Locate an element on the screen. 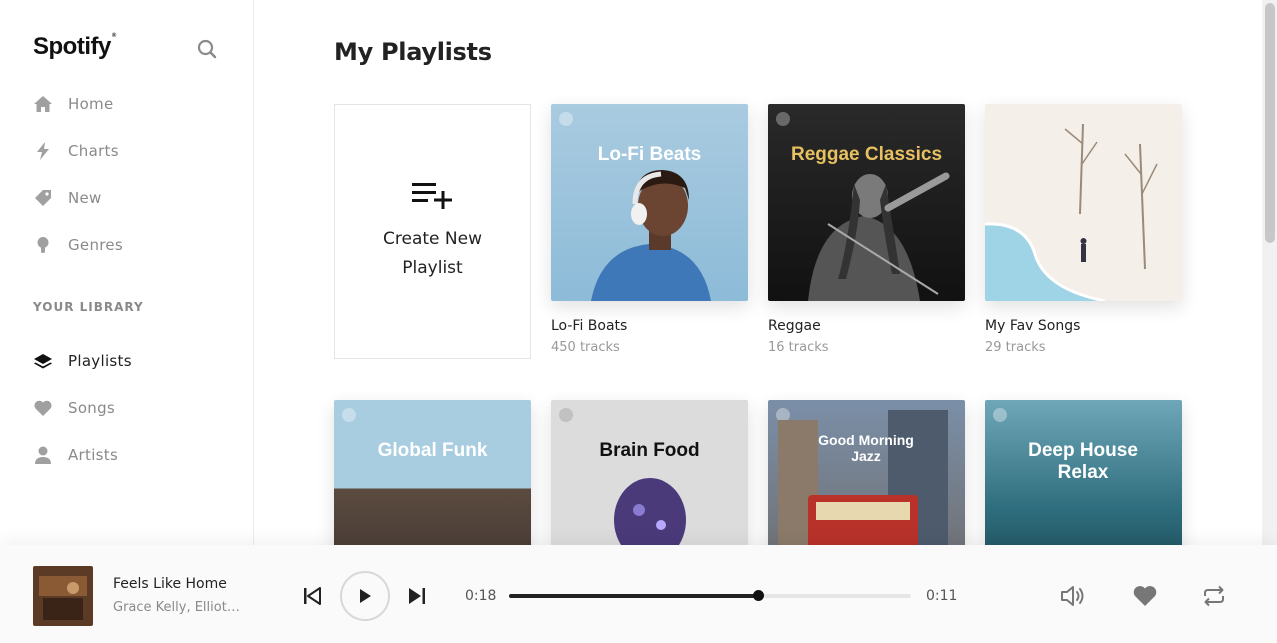 Image resolution: width=1277 pixels, height=643 pixels. nav-label: Songs is located at coordinates (92, 408).